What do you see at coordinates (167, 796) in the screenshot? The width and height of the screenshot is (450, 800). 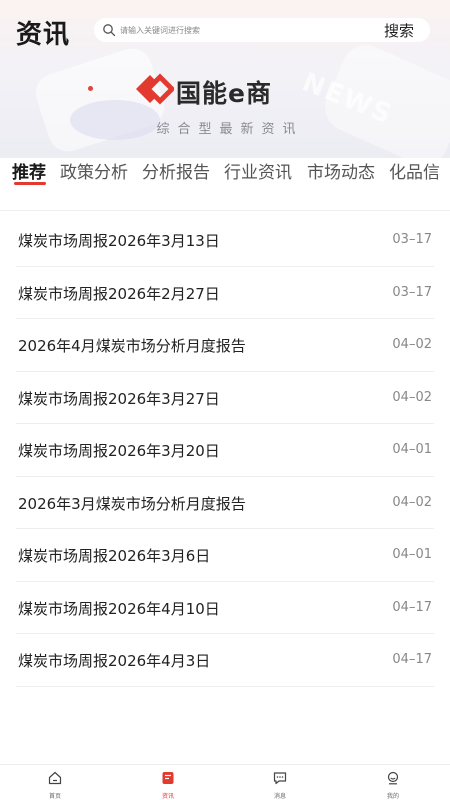 I see `nav-label: 资讯` at bounding box center [167, 796].